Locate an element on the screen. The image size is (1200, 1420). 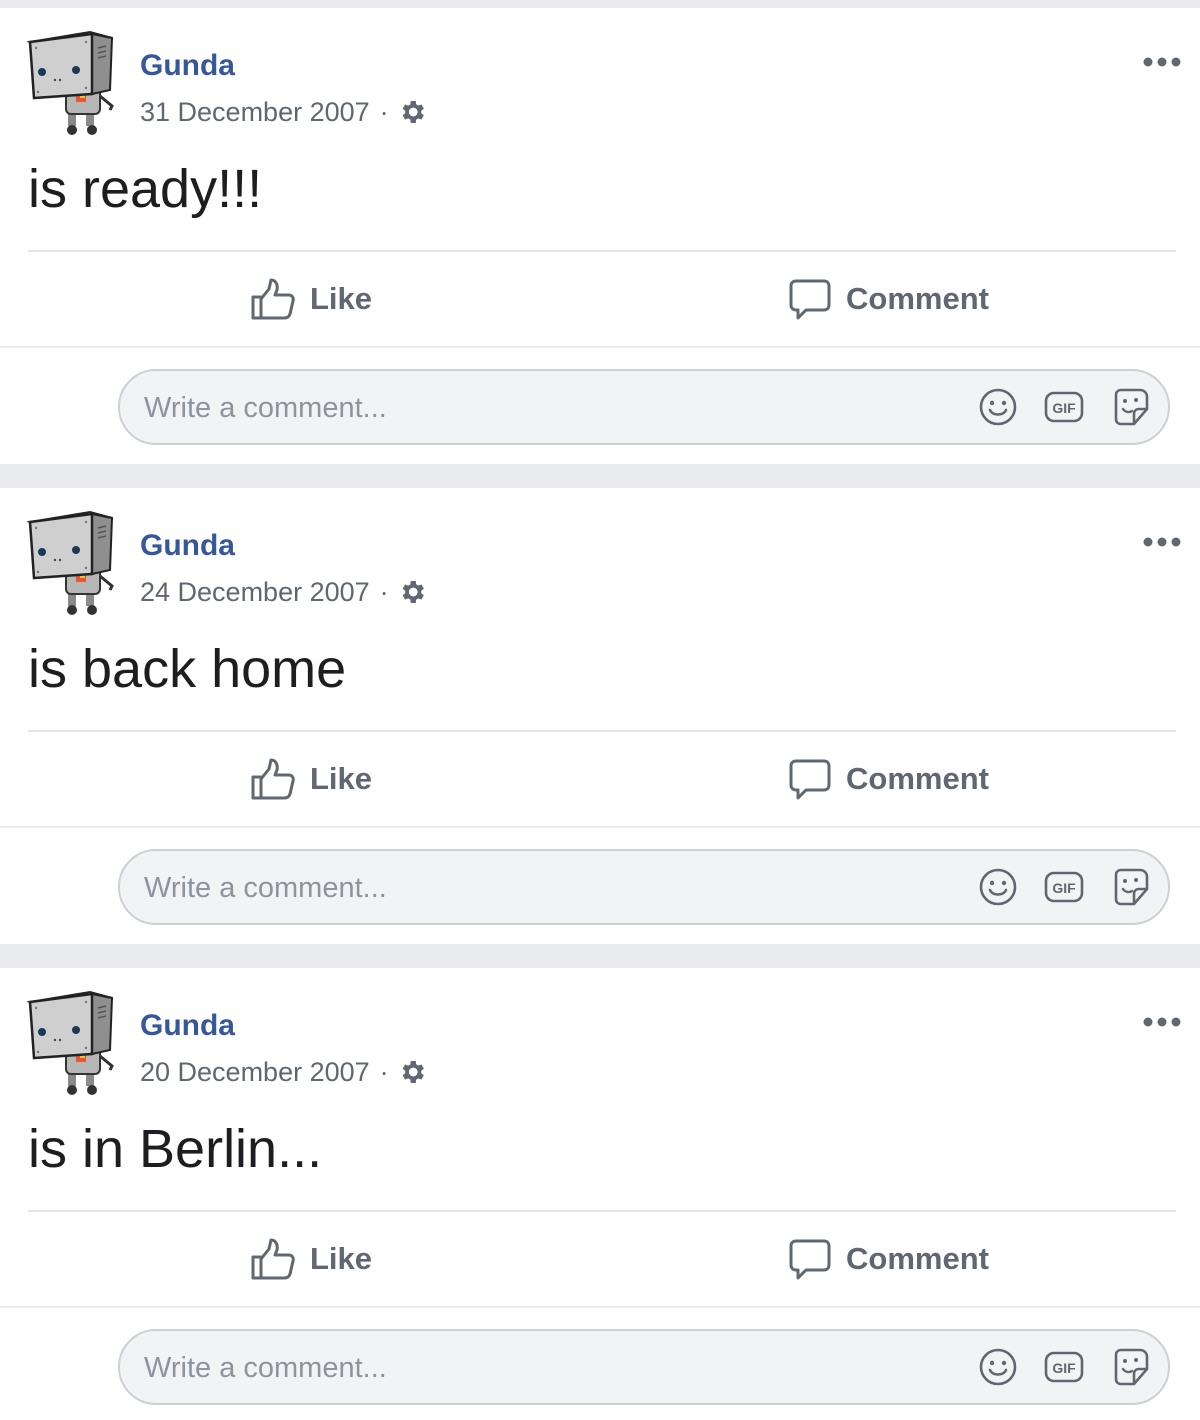
post-date: 20 December 2007 is located at coordinates (255, 1072).